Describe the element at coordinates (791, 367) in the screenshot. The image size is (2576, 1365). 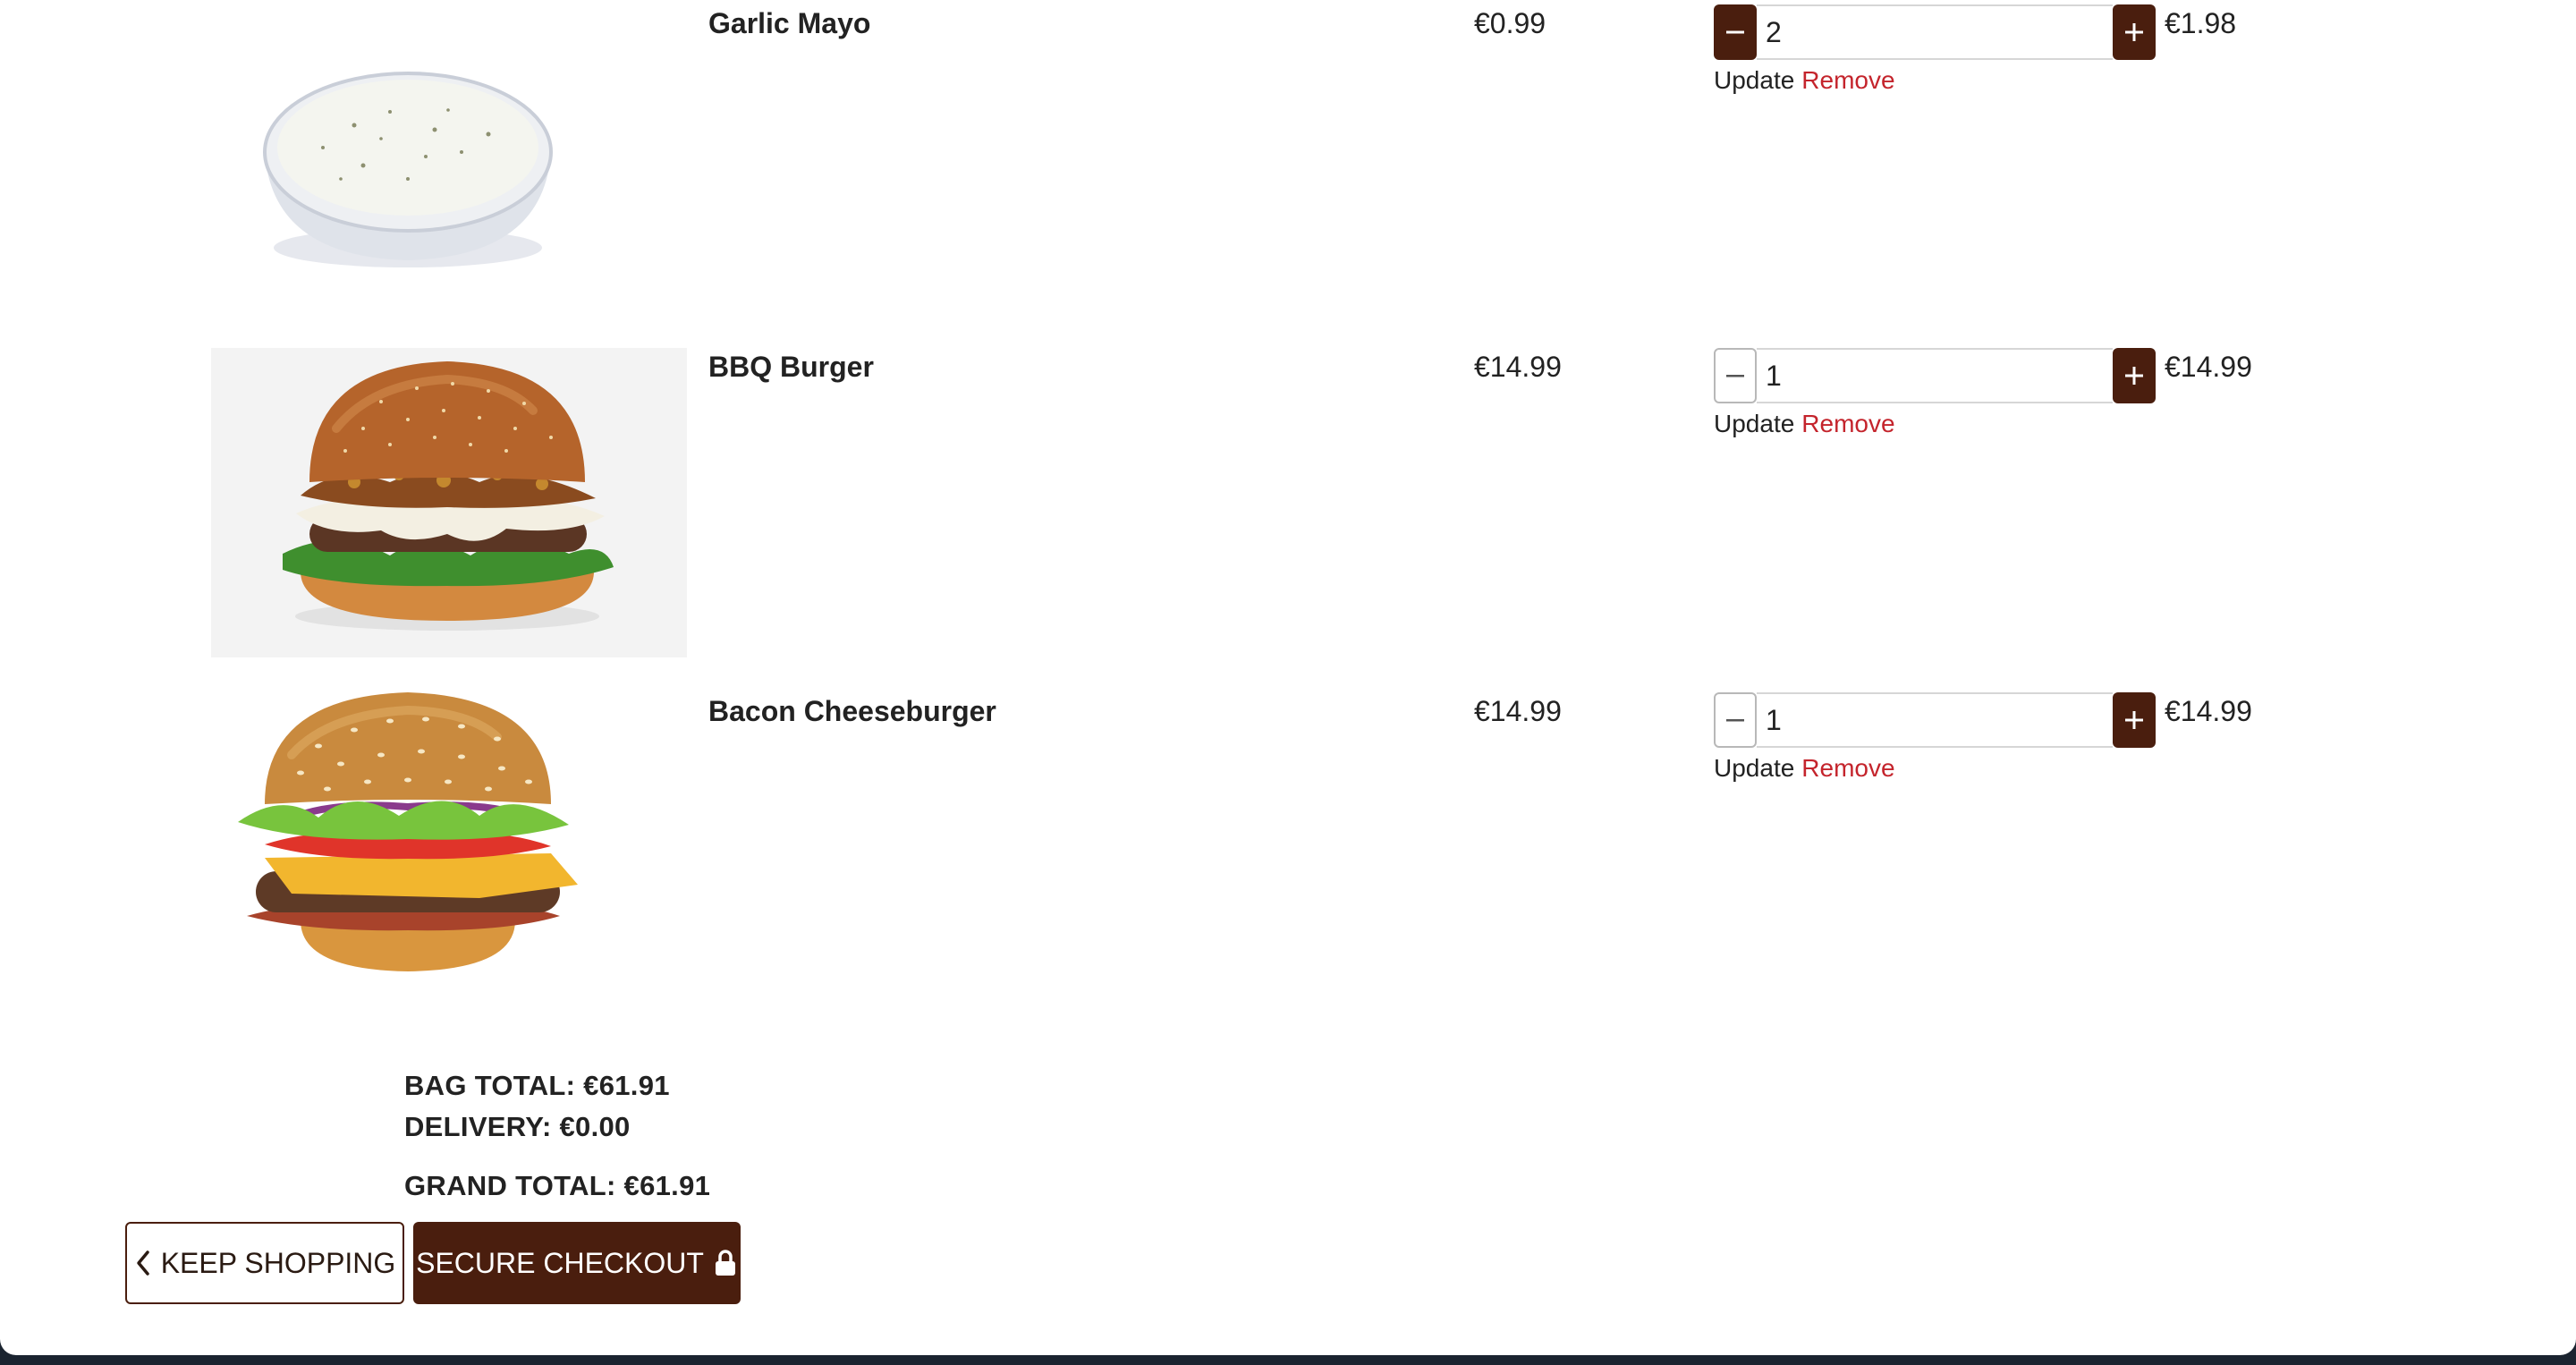
I see `product-name: BBQ Burger` at that location.